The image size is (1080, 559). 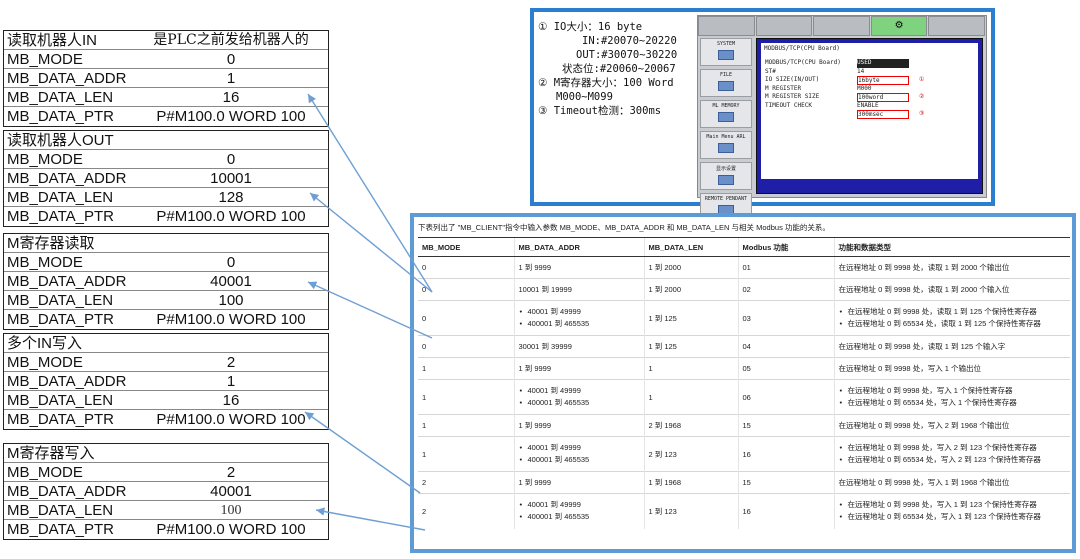 I want to click on pendant-side-button: Main Menu ARL, so click(x=726, y=145).